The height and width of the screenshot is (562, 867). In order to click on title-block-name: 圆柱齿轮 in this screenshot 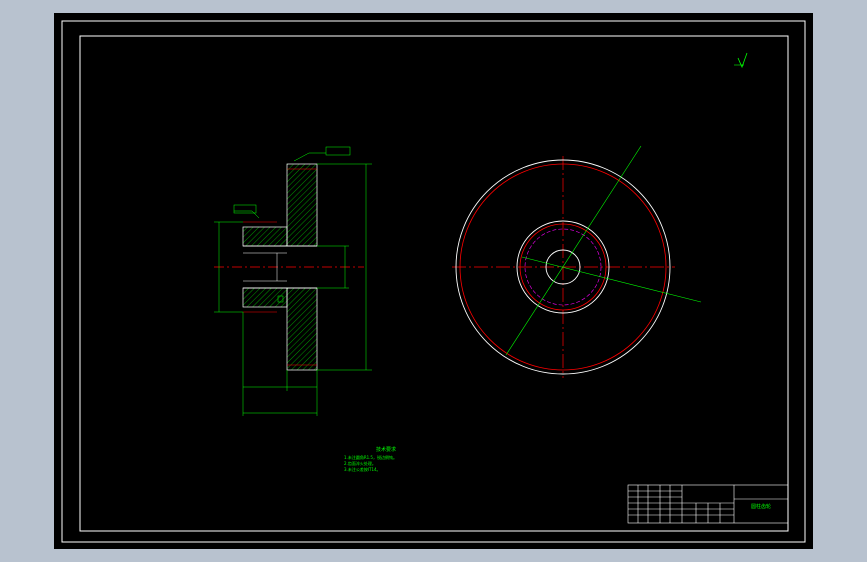, I will do `click(761, 506)`.